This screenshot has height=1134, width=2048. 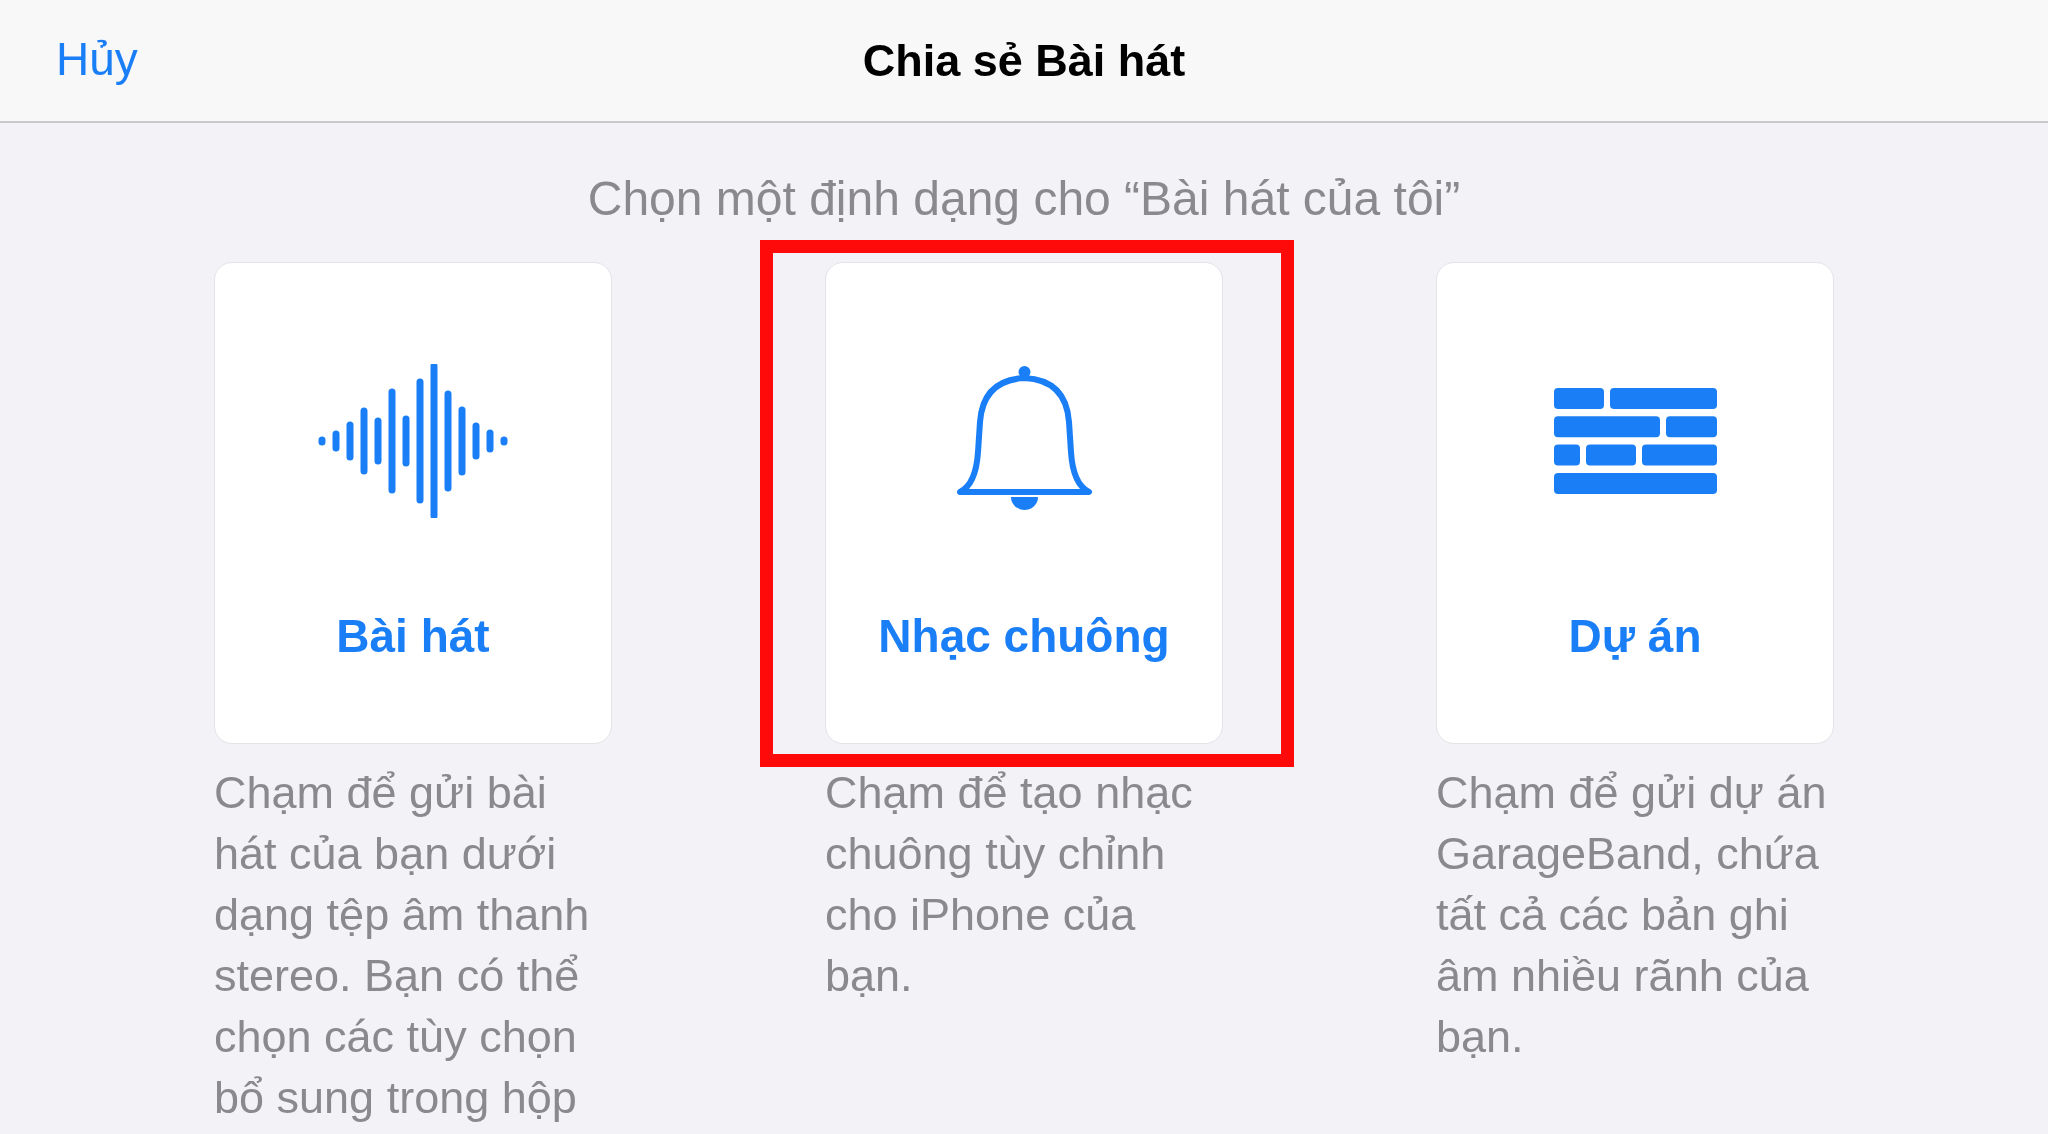 What do you see at coordinates (1024, 198) in the screenshot?
I see `prompt-text: Chọn một định dạng cho “Bài hát của tôi”` at bounding box center [1024, 198].